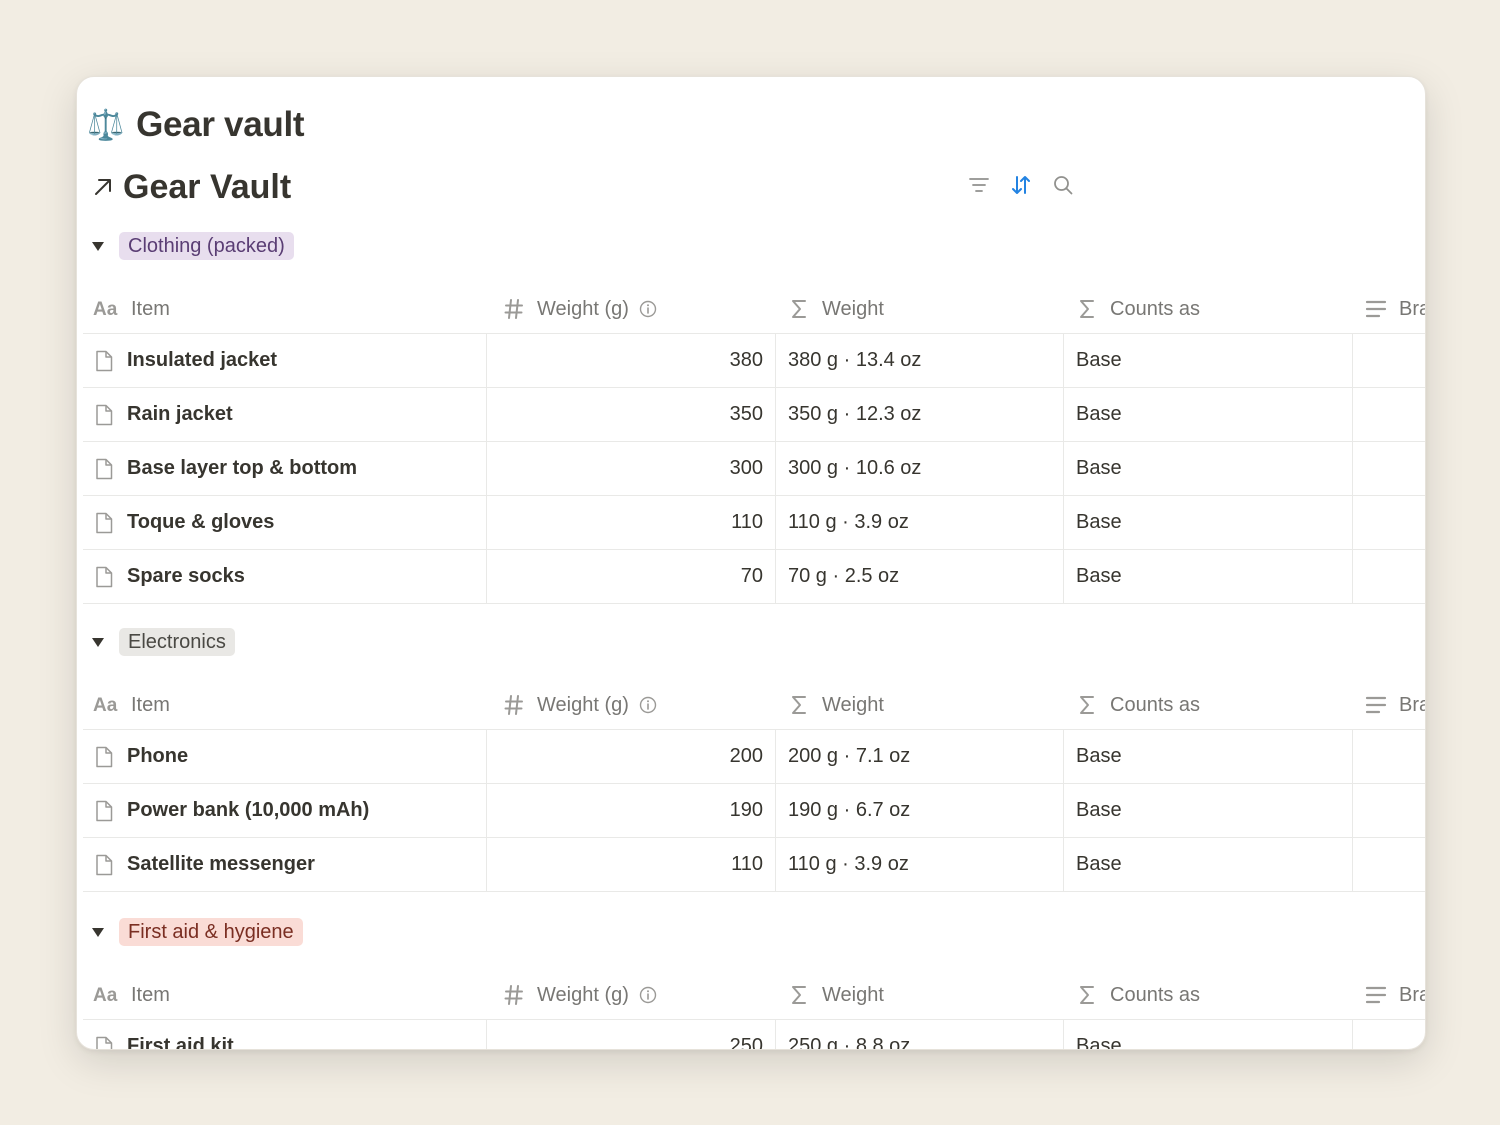  I want to click on weight-g-cell: 190, so click(631, 810).